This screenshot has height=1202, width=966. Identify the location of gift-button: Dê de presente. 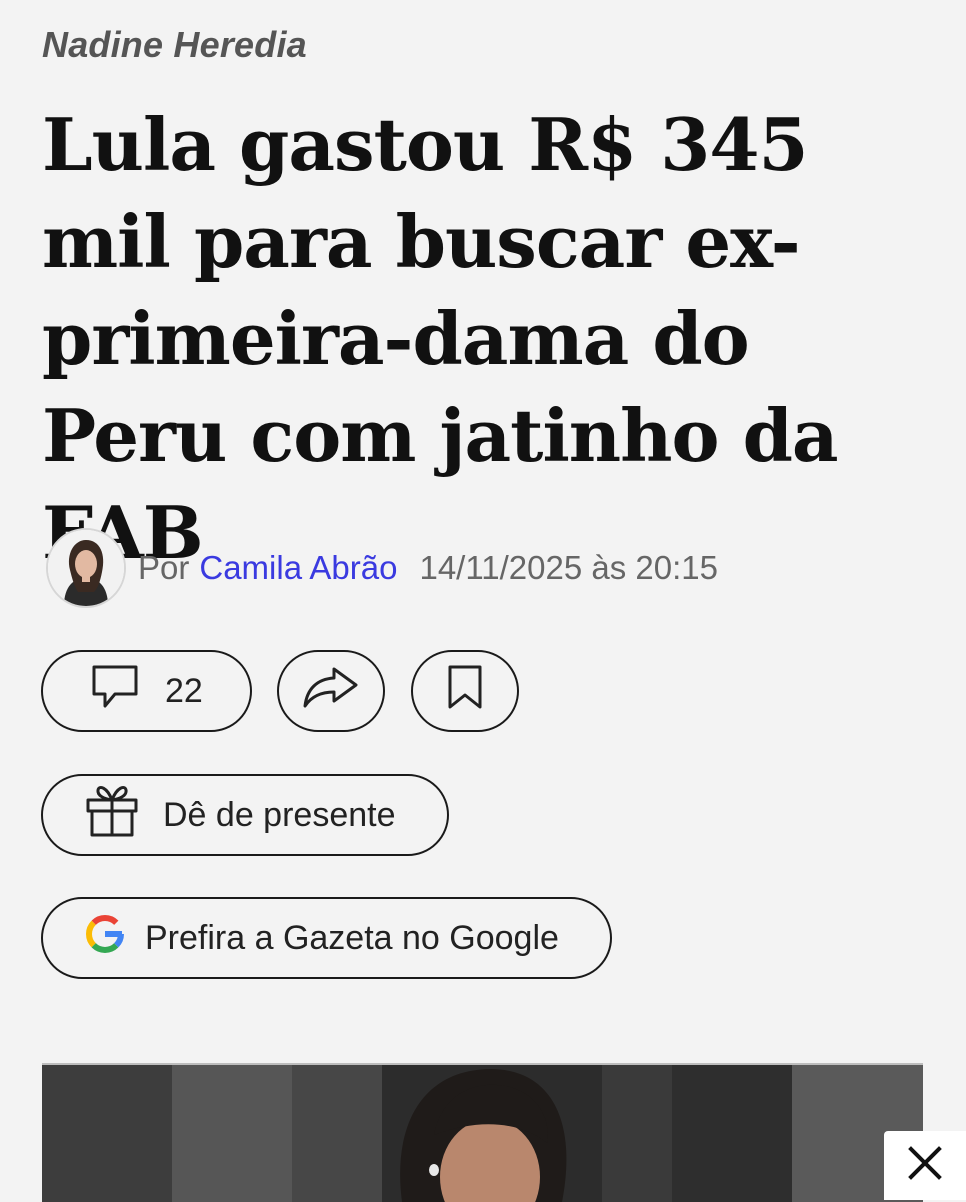
(245, 815).